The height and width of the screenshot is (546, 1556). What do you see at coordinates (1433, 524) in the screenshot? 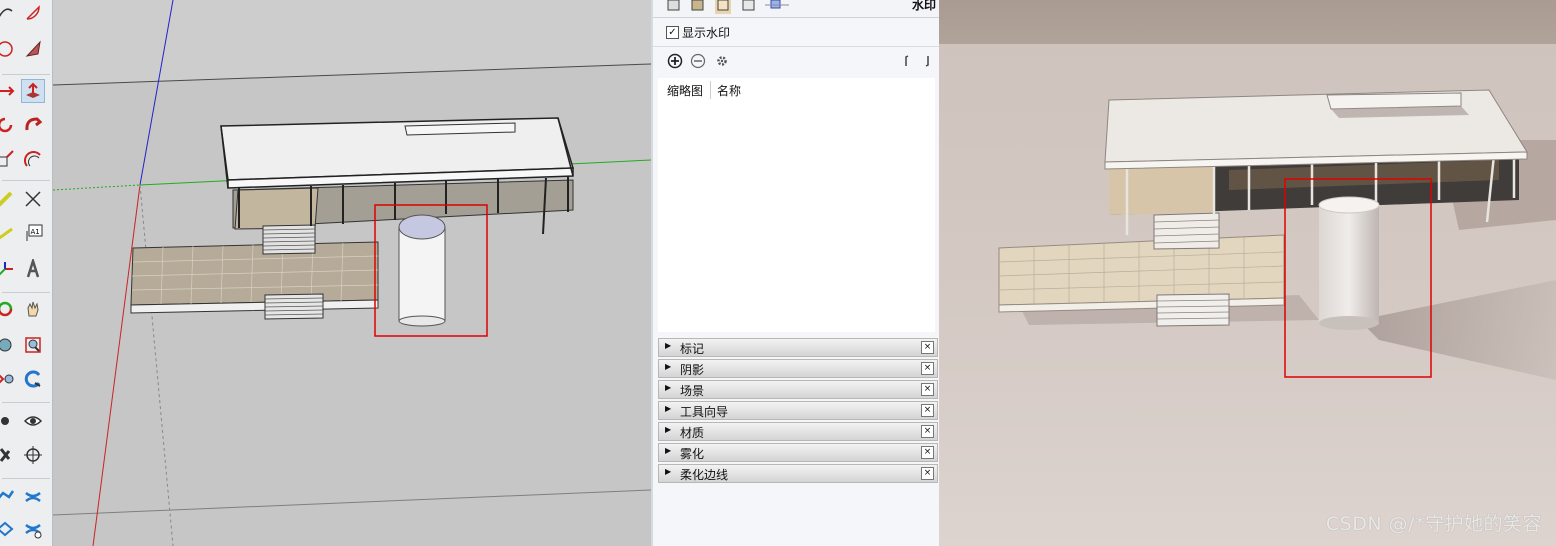
I see `csdn-watermark: CSDN @/*守护她的笑容` at bounding box center [1433, 524].